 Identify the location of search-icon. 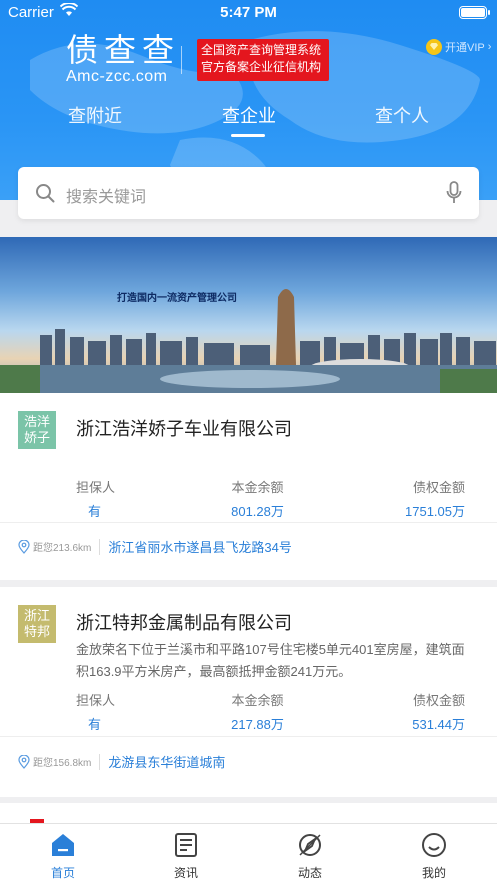
(45, 193).